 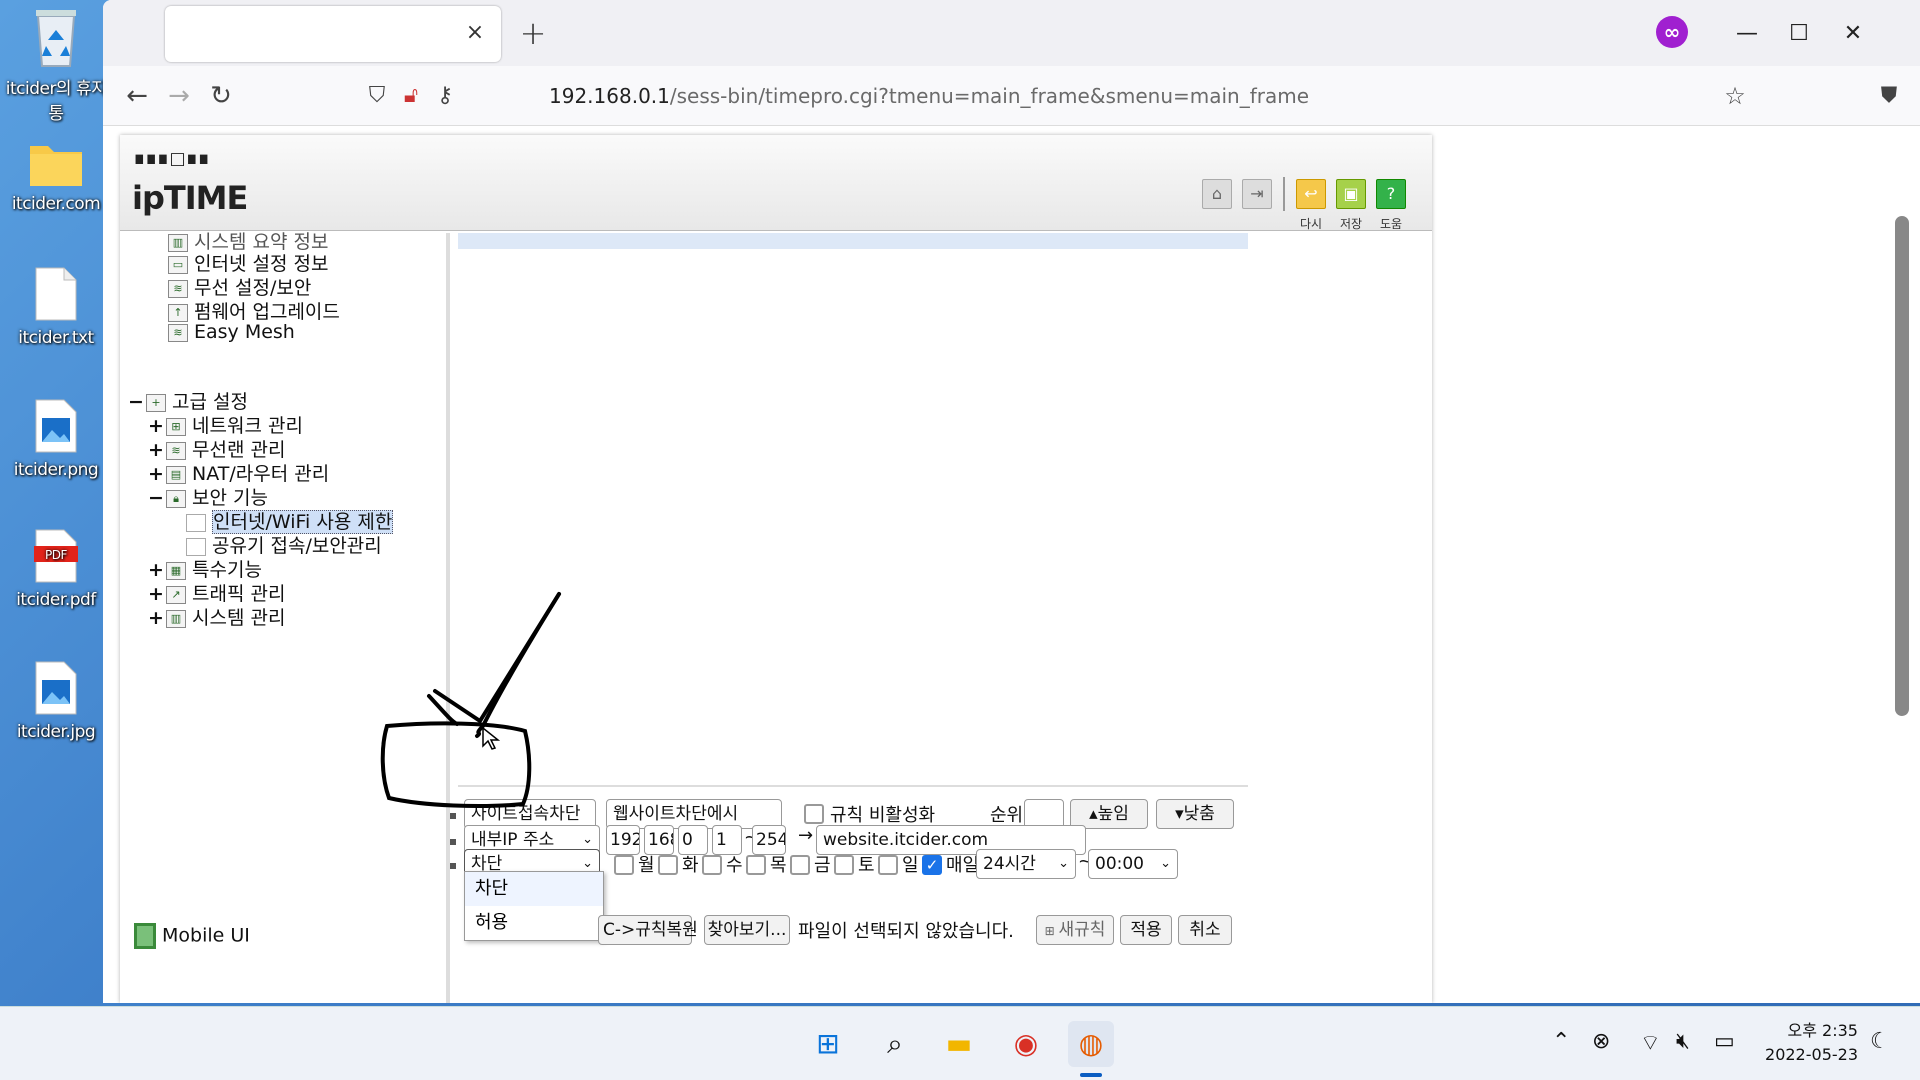 I want to click on private-mask-icon: ∞, so click(x=1672, y=32).